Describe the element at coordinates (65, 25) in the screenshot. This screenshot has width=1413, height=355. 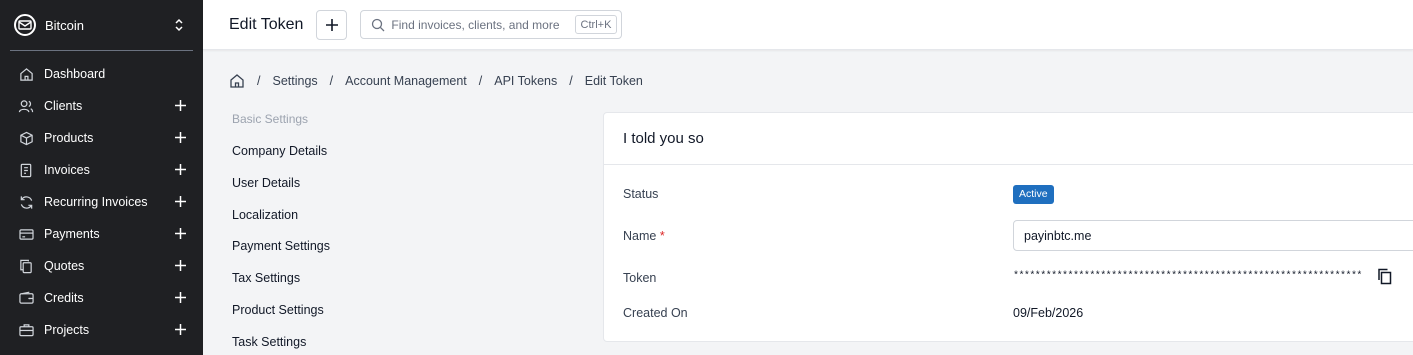
I see `company-name: Bitcoin` at that location.